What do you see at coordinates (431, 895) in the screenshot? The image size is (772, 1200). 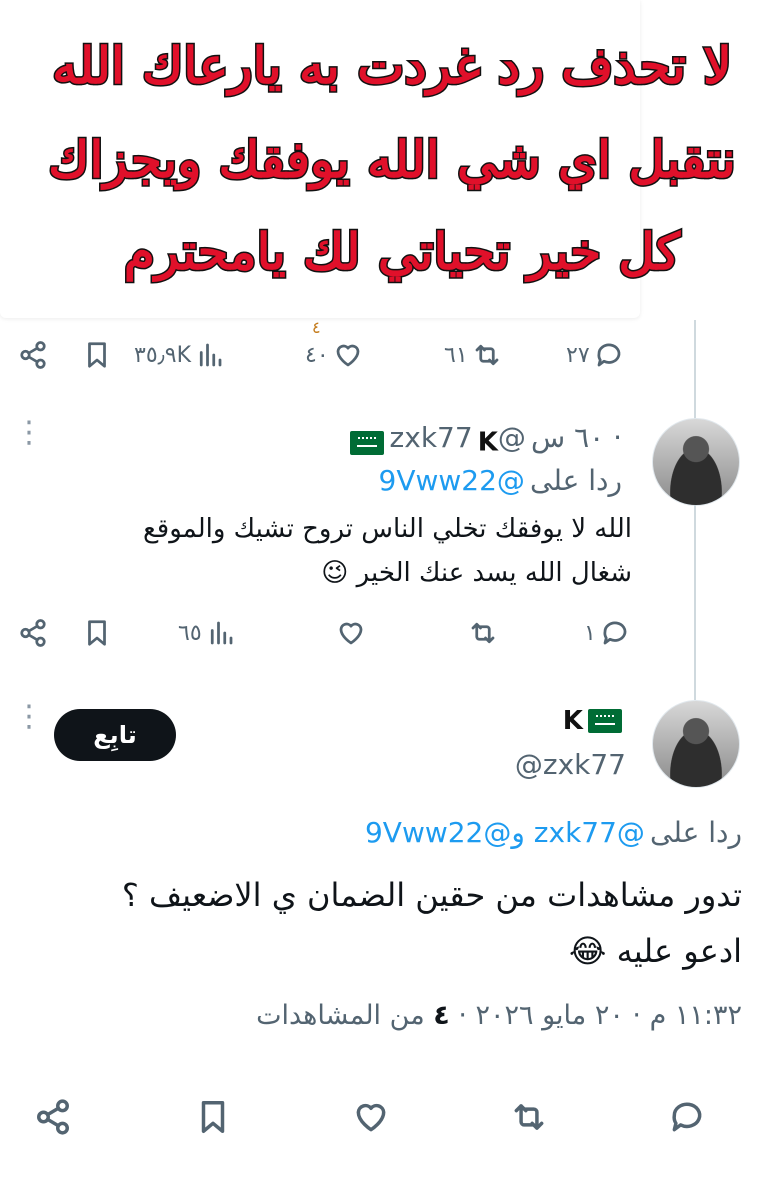 I see `tweet-text-line-1: تدور مشاهدات من حقين الضمان ي الاضعيف ؟` at bounding box center [431, 895].